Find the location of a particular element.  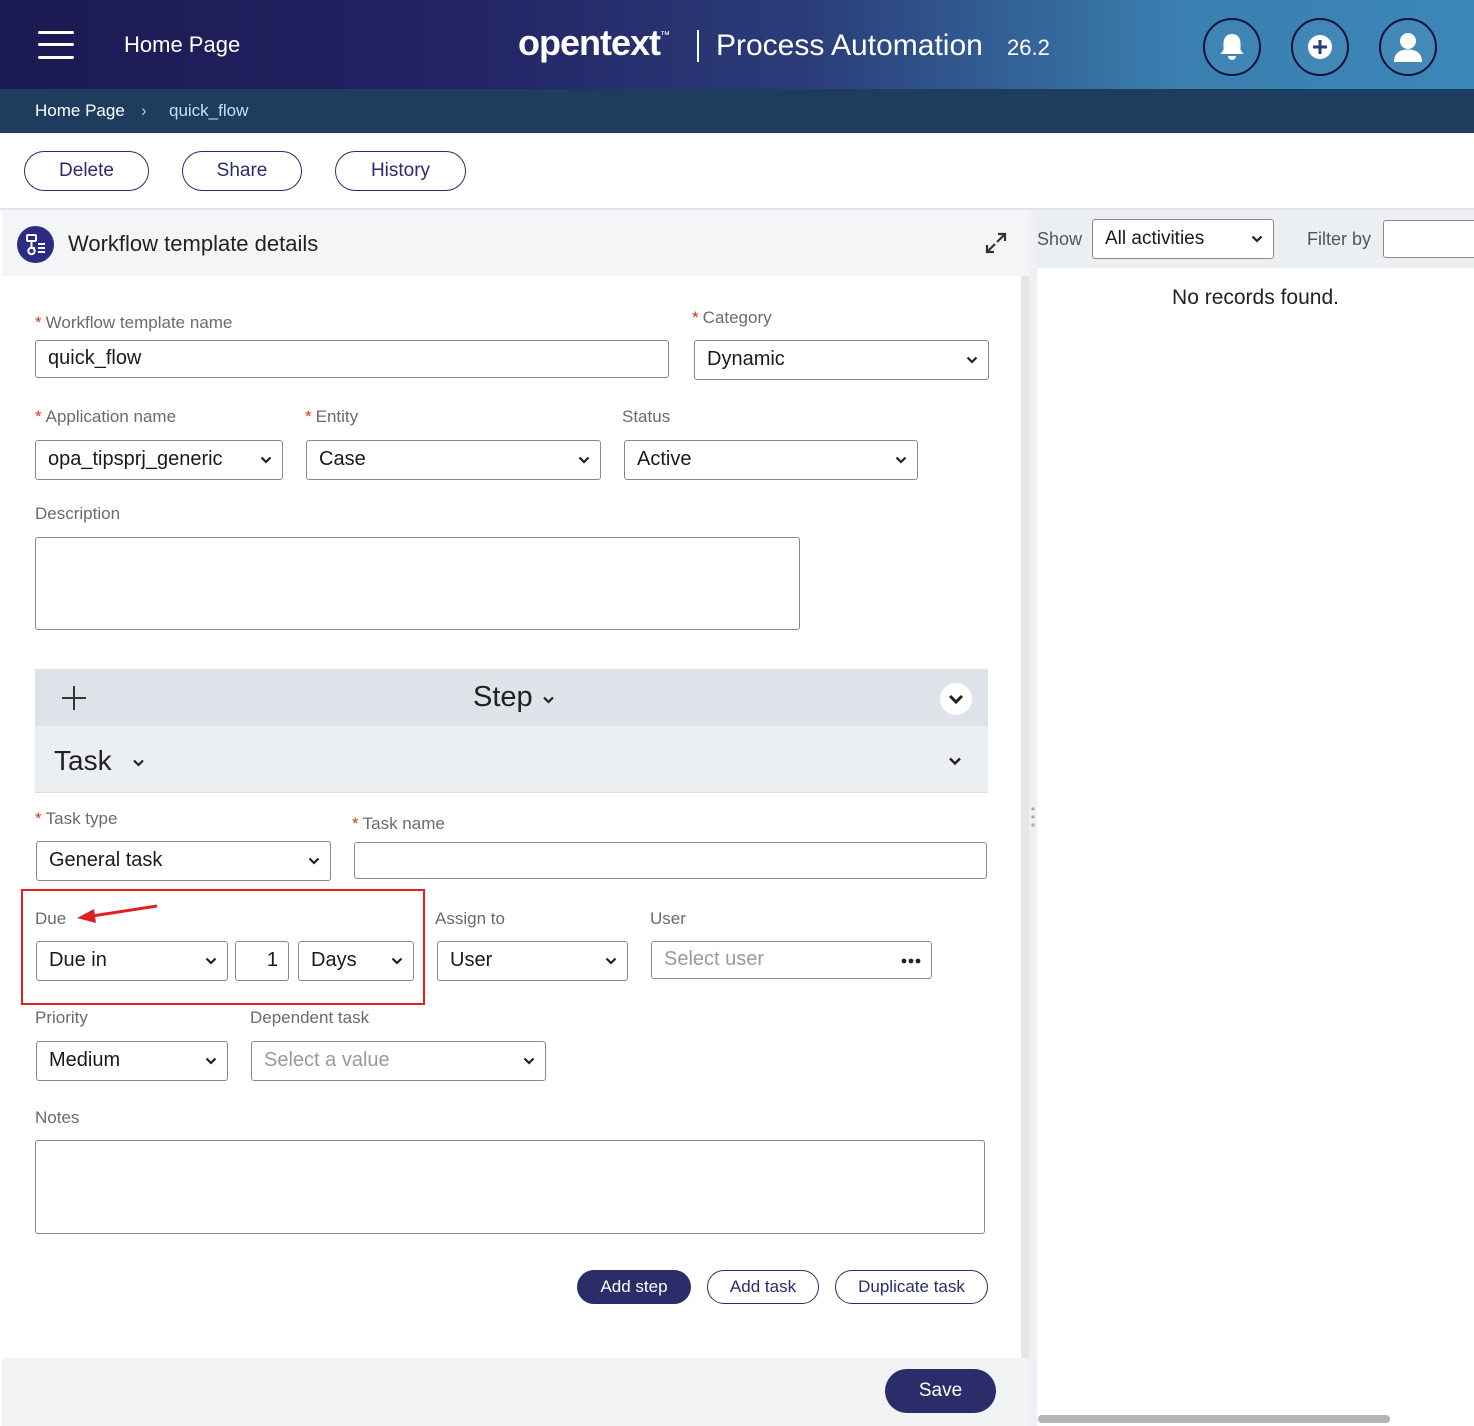

task-name-label-text: Task name is located at coordinates (403, 823).